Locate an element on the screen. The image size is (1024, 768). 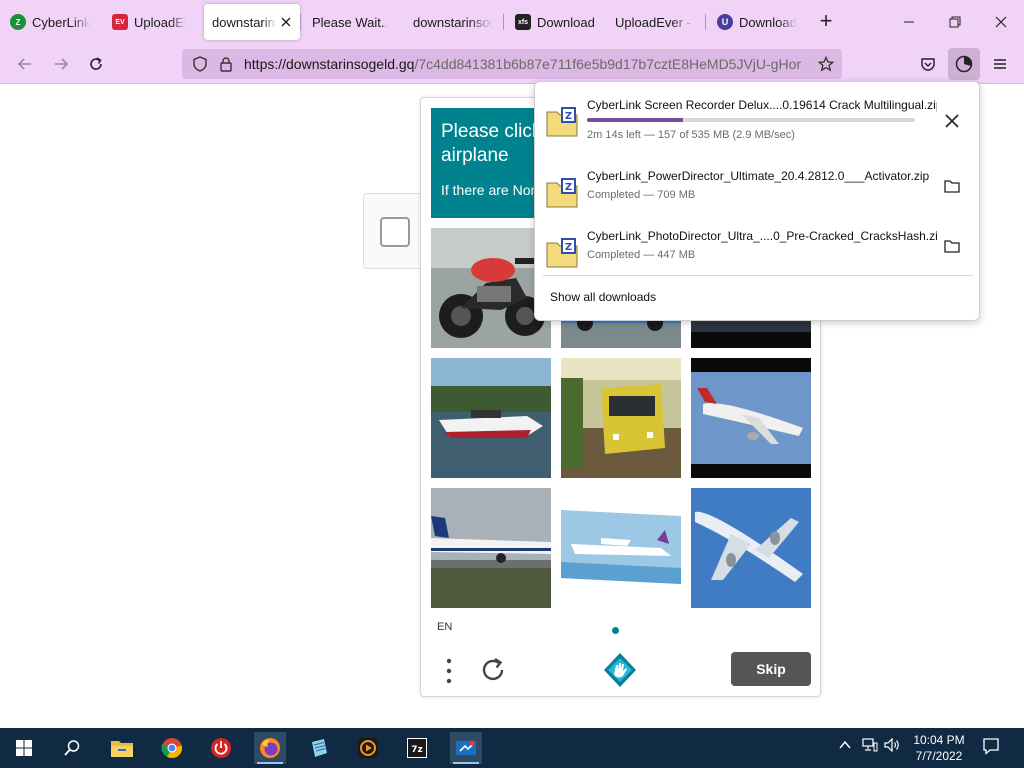
page-indicator-dot is located at coordinates (615, 630).